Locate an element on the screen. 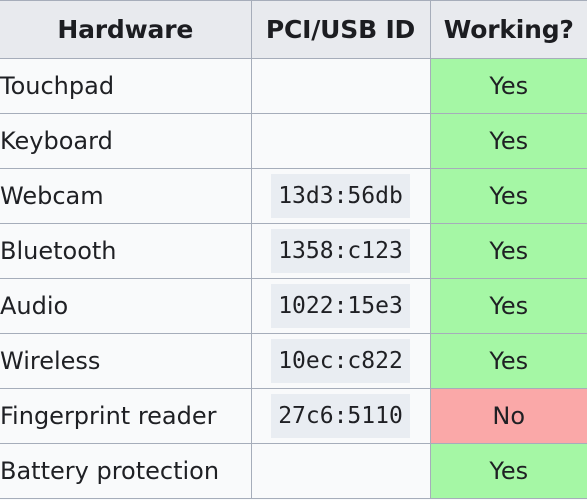  pci-usb-id-code: 1358:c123 is located at coordinates (340, 251).